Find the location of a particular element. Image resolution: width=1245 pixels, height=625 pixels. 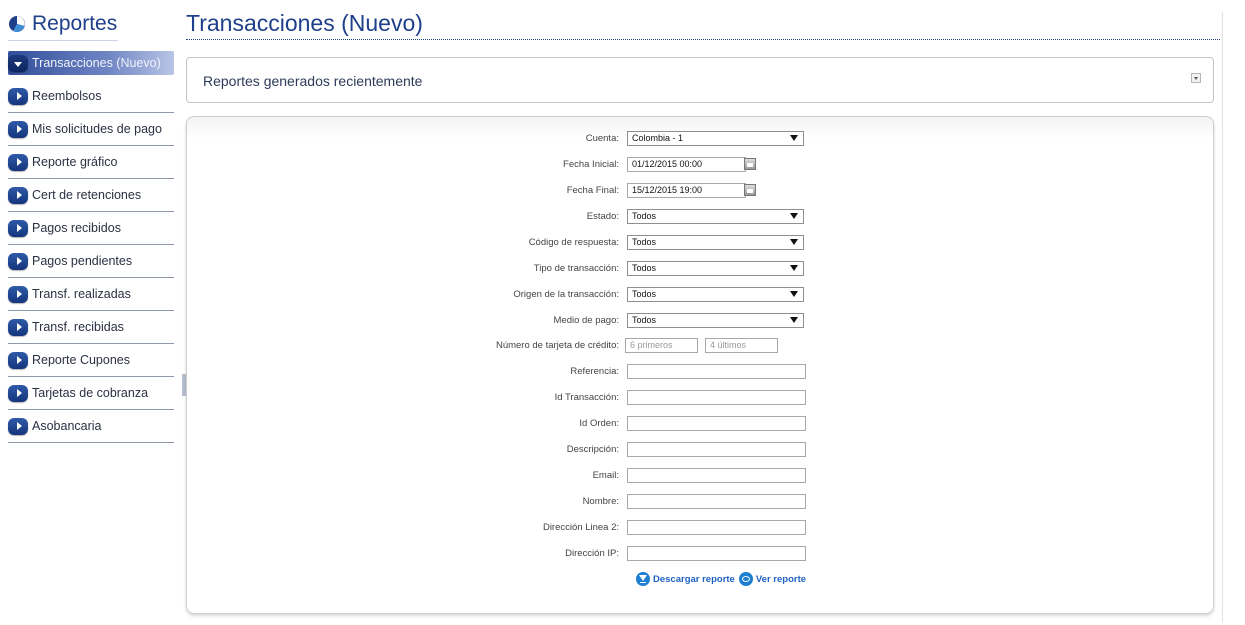

direccion-ip-input is located at coordinates (716, 553).